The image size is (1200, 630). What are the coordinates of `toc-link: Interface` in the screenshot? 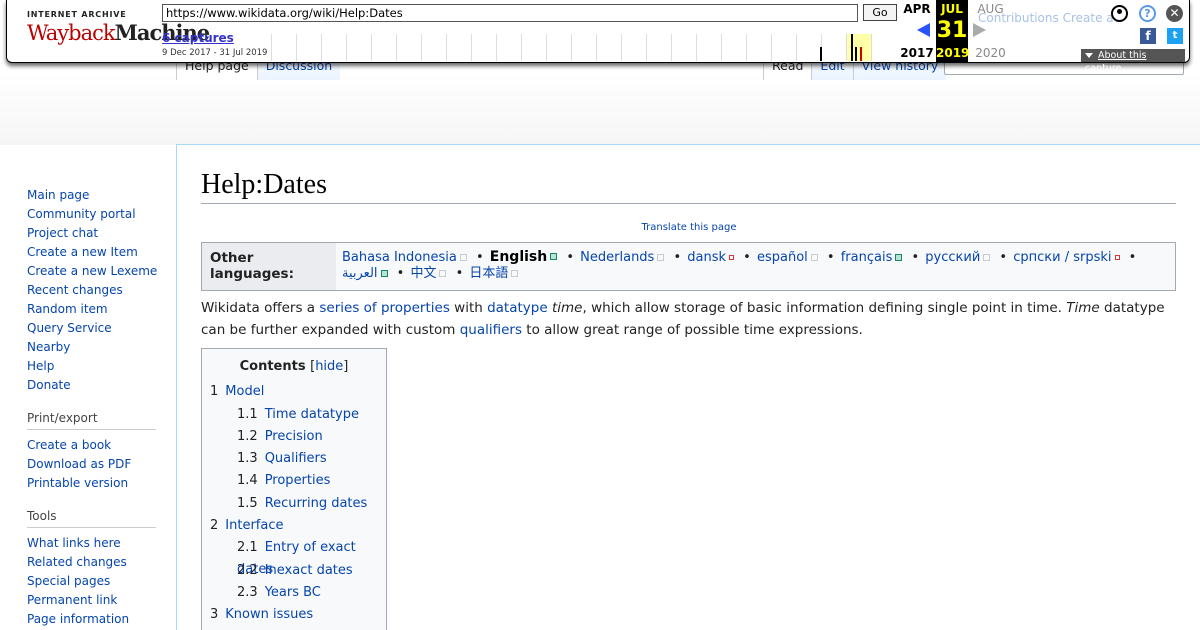 It's located at (254, 525).